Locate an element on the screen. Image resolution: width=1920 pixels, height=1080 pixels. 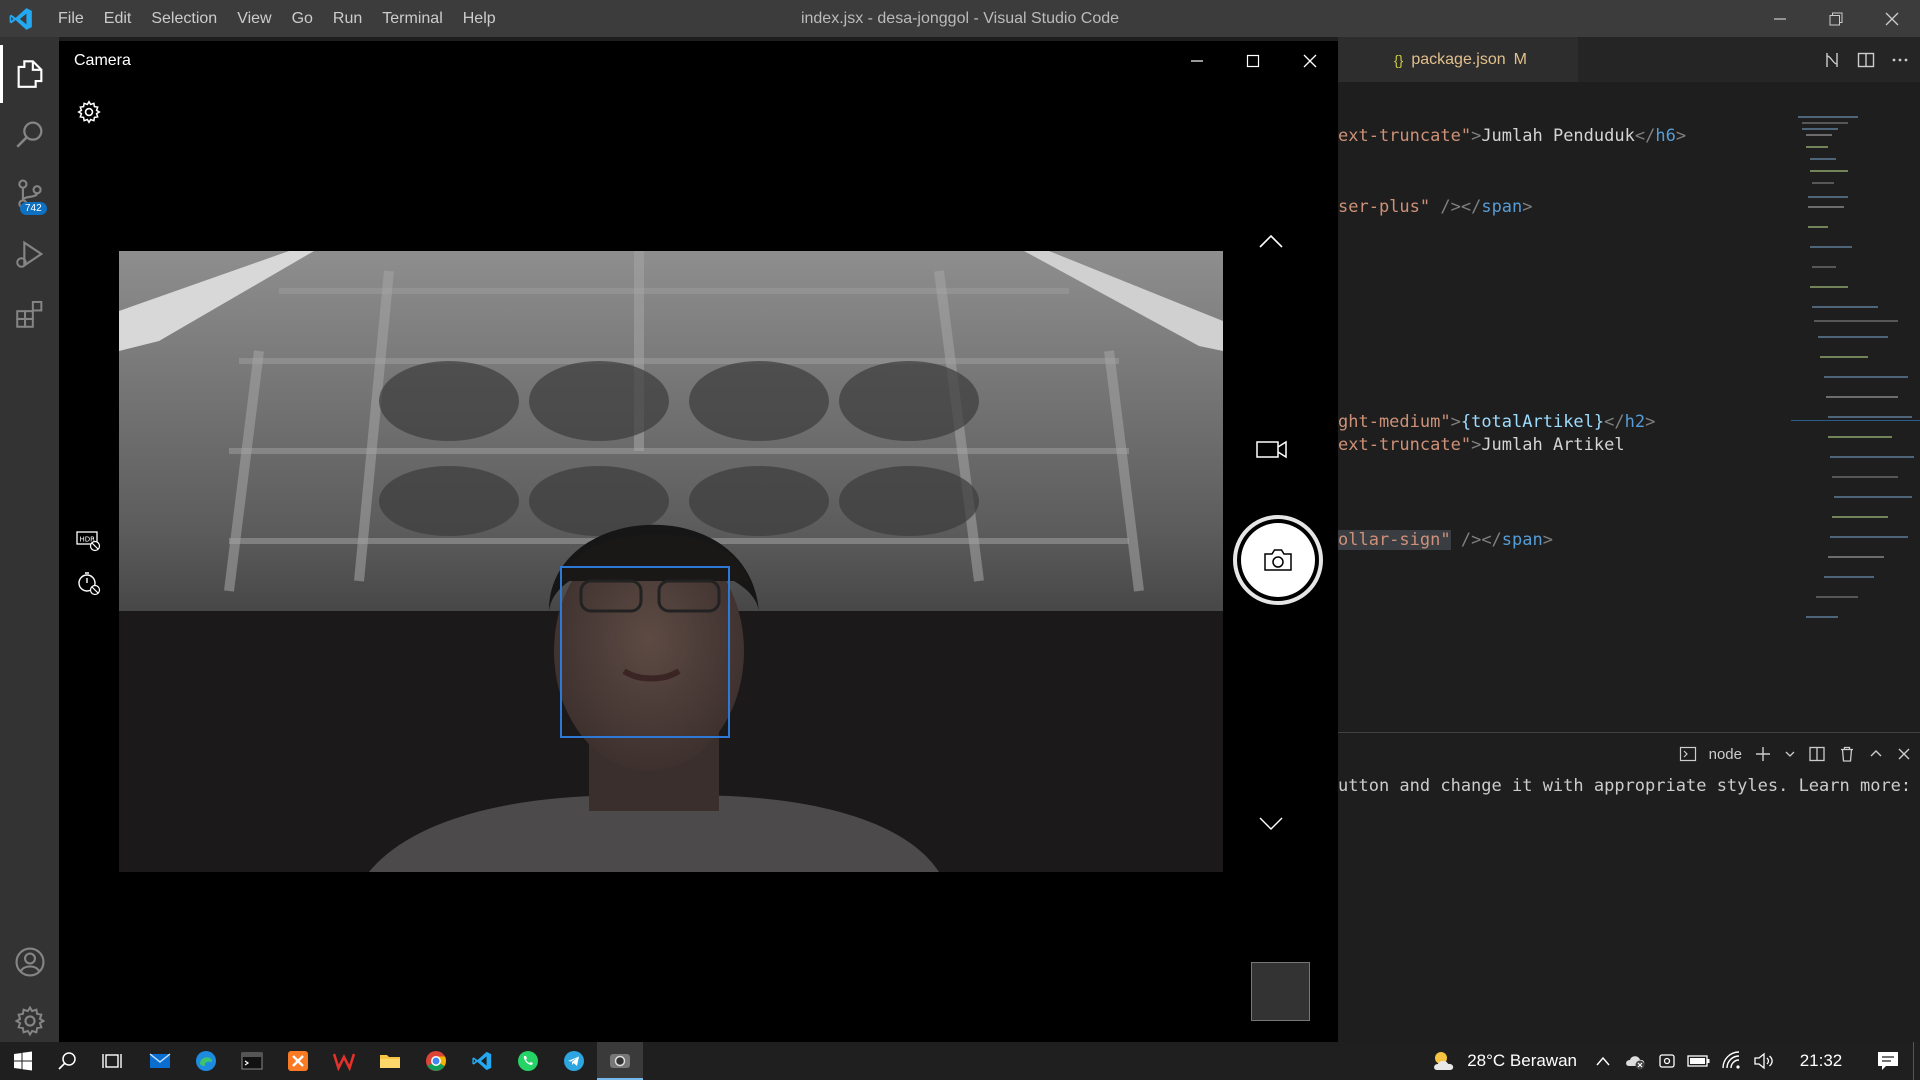
menu-file: File is located at coordinates (71, 19).